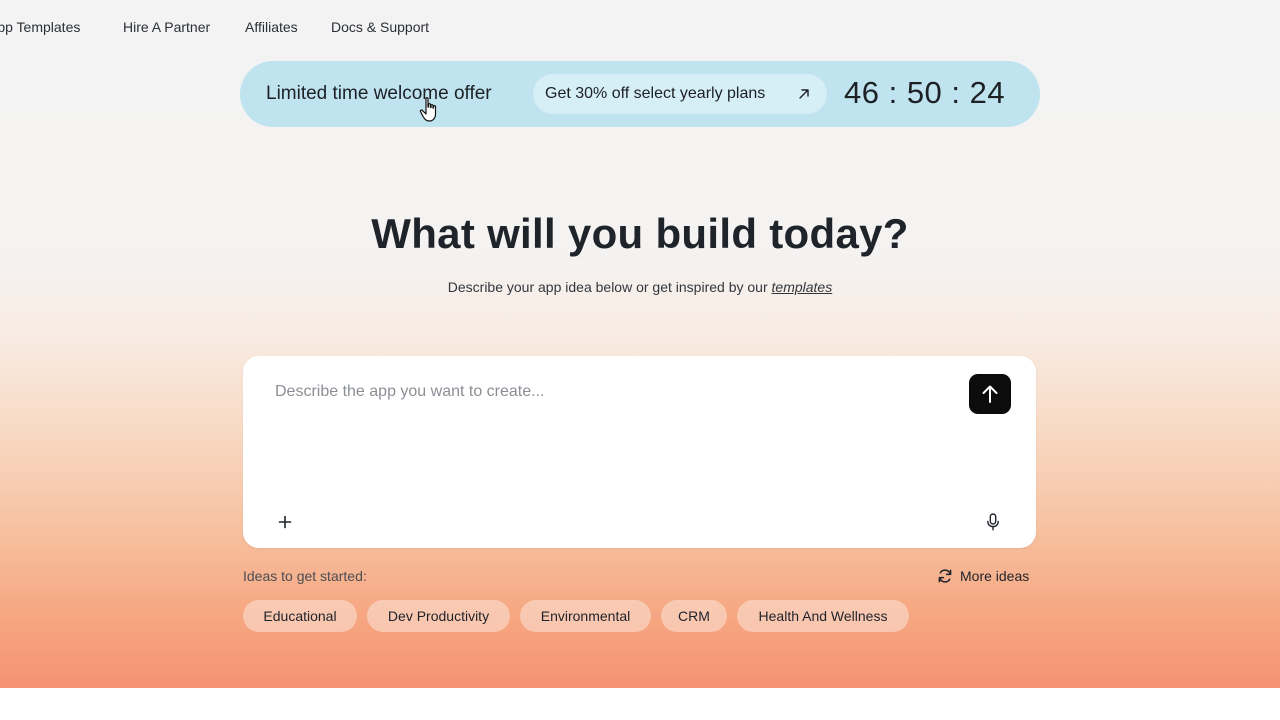  I want to click on nav-app-templates: App Templates, so click(40, 27).